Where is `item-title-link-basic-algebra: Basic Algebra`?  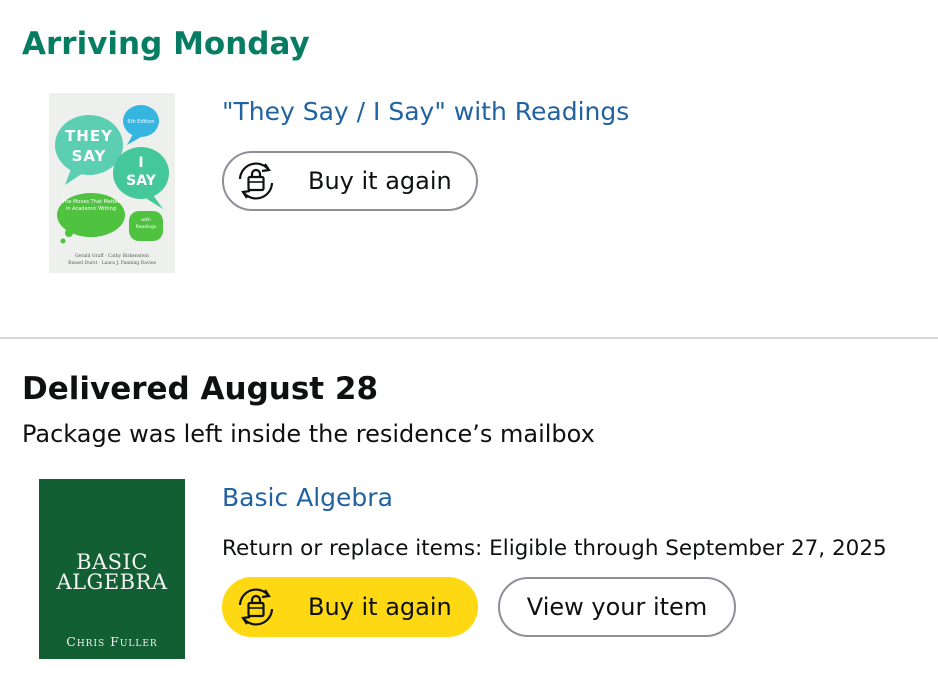
item-title-link-basic-algebra: Basic Algebra is located at coordinates (307, 497).